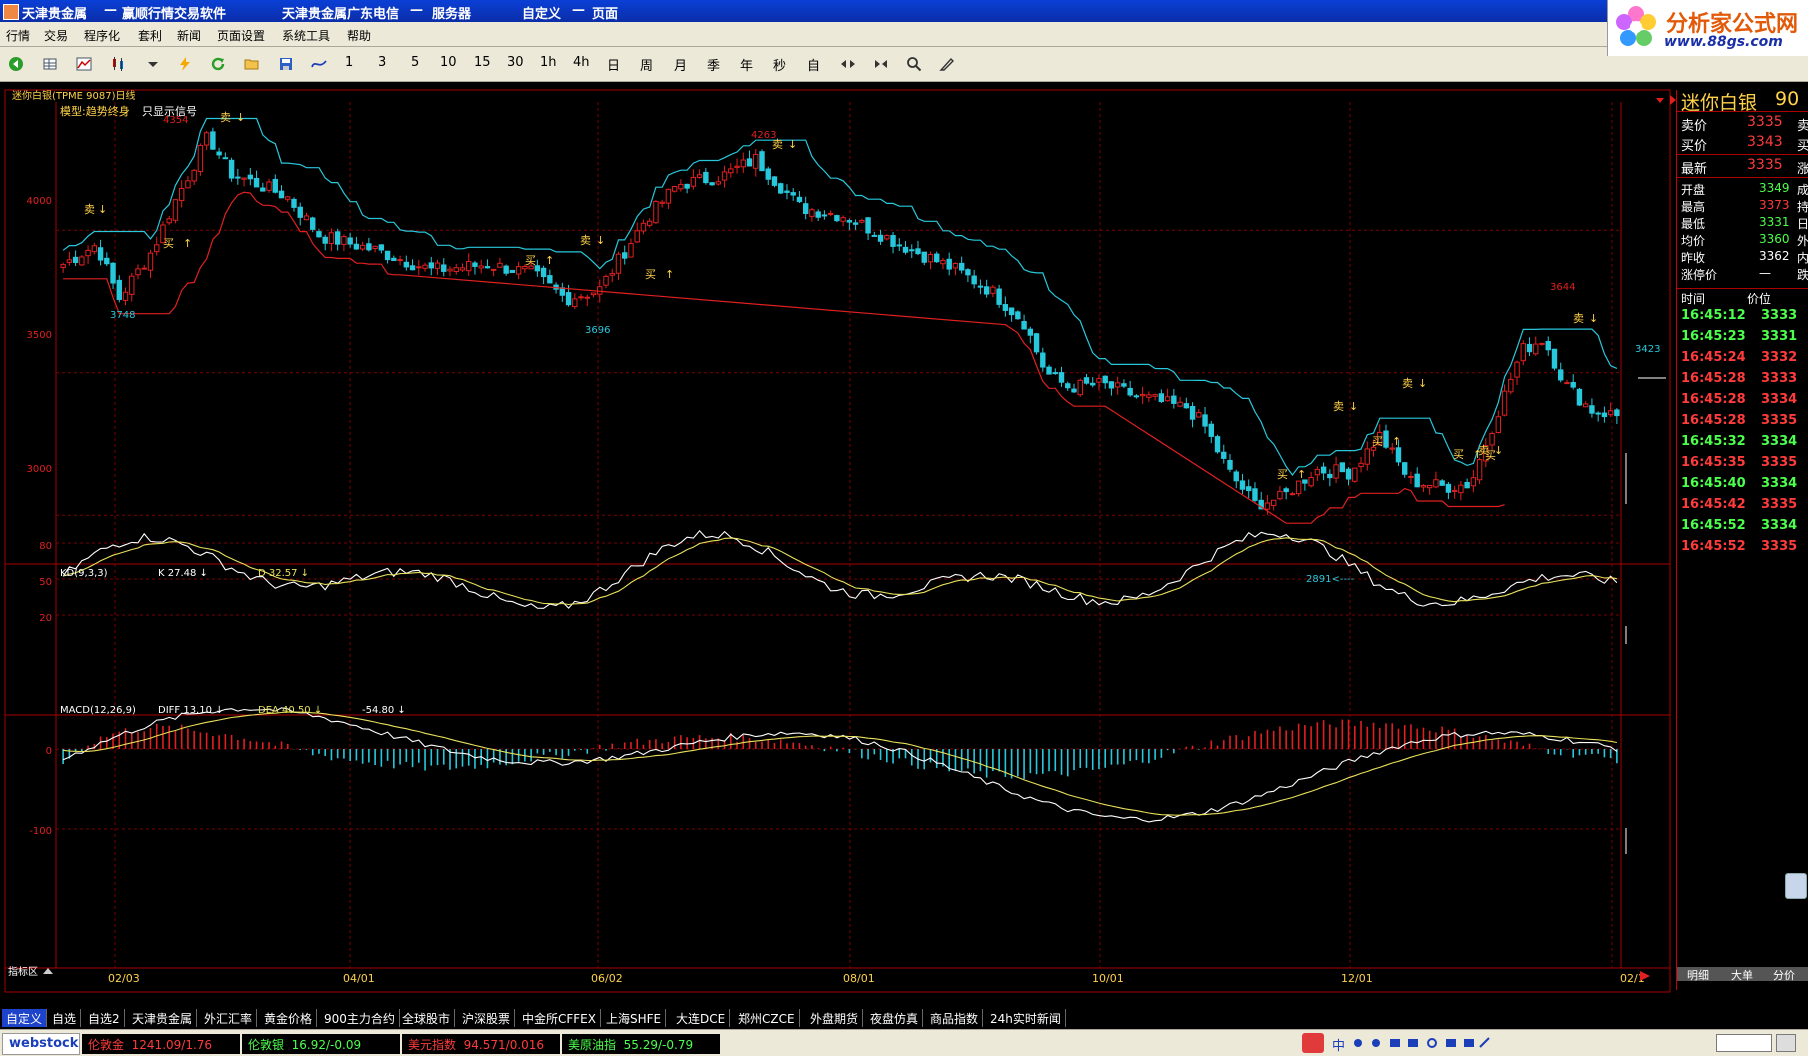  I want to click on last-annotation: 3423, so click(1647, 349).